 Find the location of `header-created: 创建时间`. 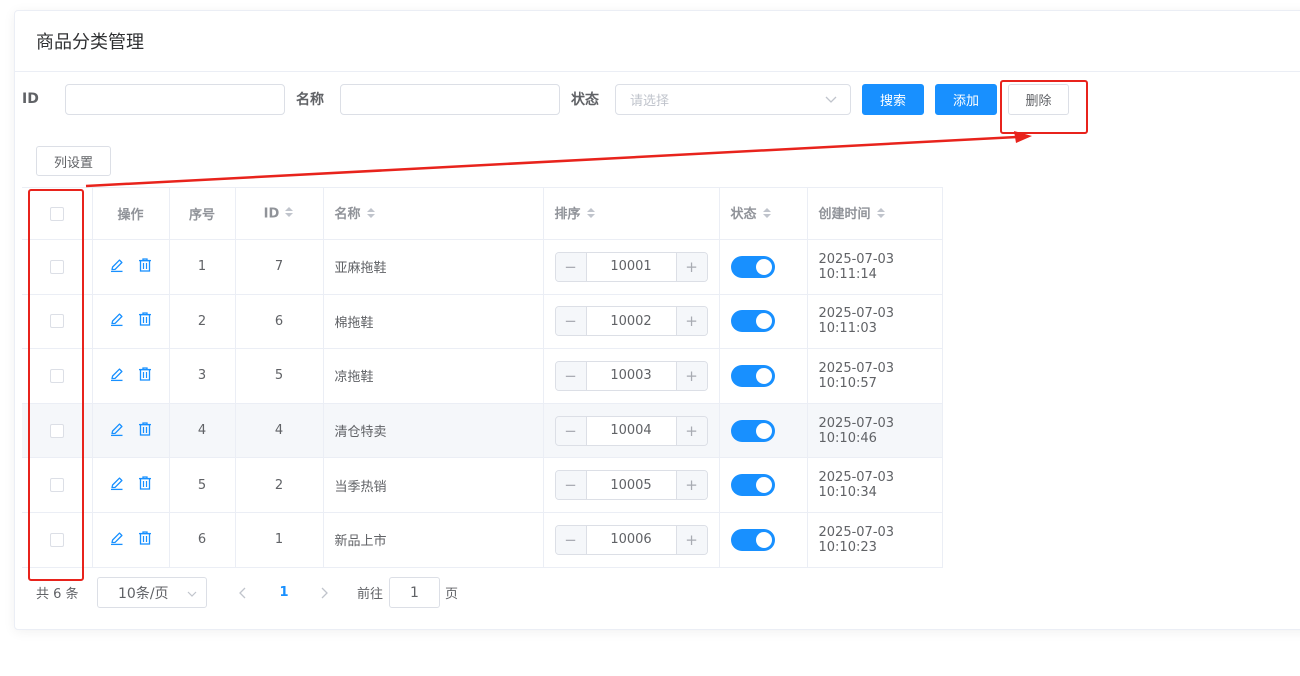

header-created: 创建时间 is located at coordinates (875, 213).